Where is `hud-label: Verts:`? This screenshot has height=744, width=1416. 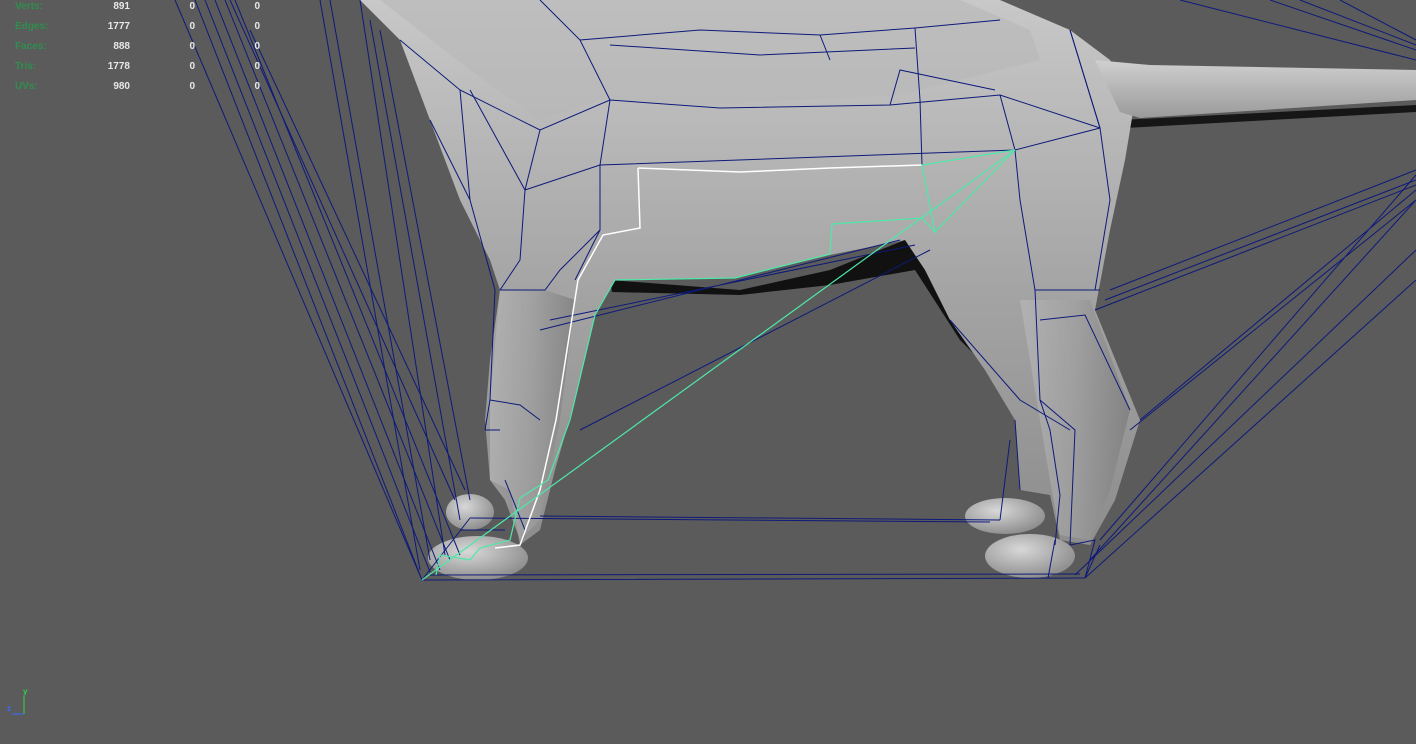 hud-label: Verts: is located at coordinates (29, 6).